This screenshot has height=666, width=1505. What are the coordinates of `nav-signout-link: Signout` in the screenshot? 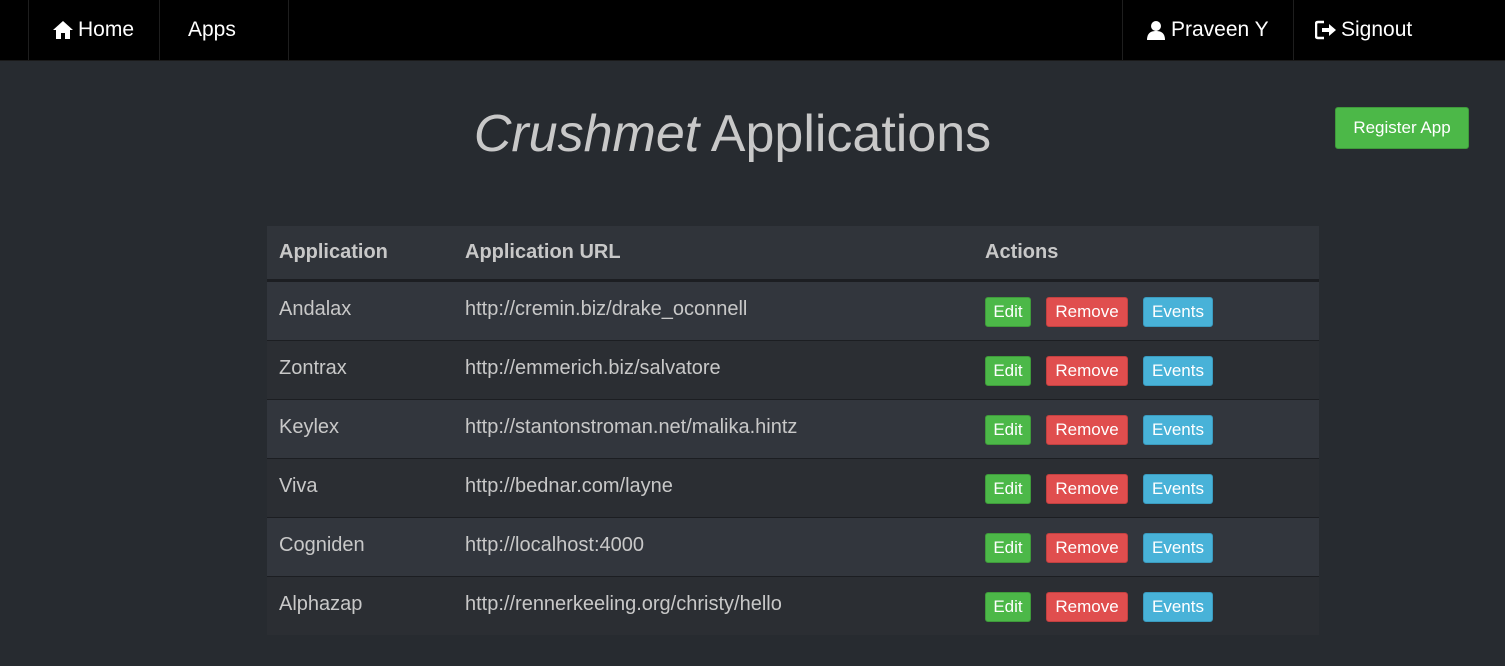 It's located at (1399, 30).